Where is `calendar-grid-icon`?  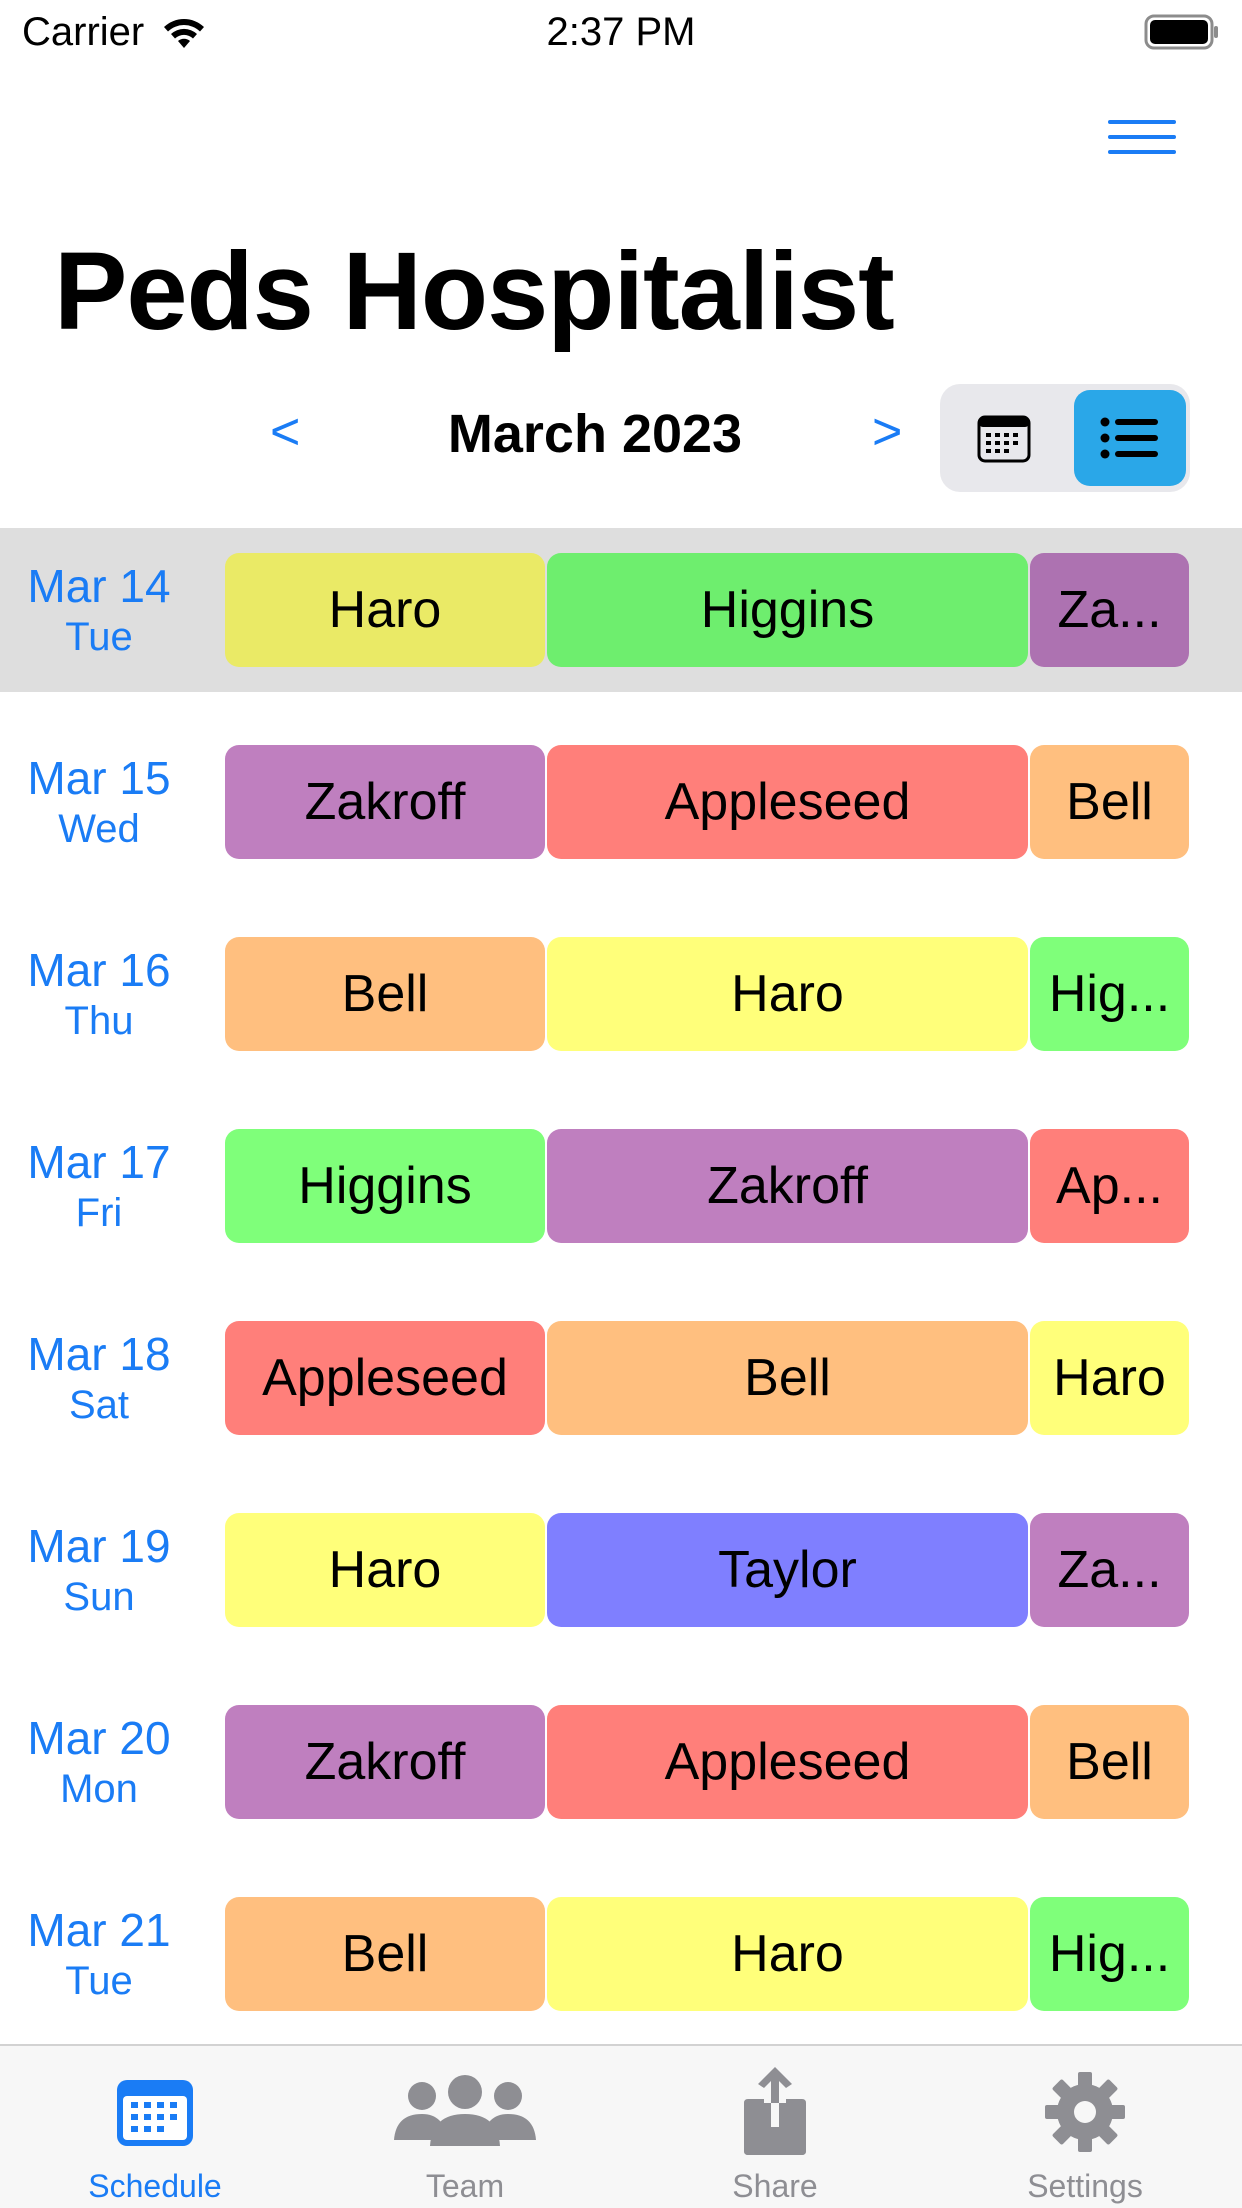
calendar-grid-icon is located at coordinates (1004, 439).